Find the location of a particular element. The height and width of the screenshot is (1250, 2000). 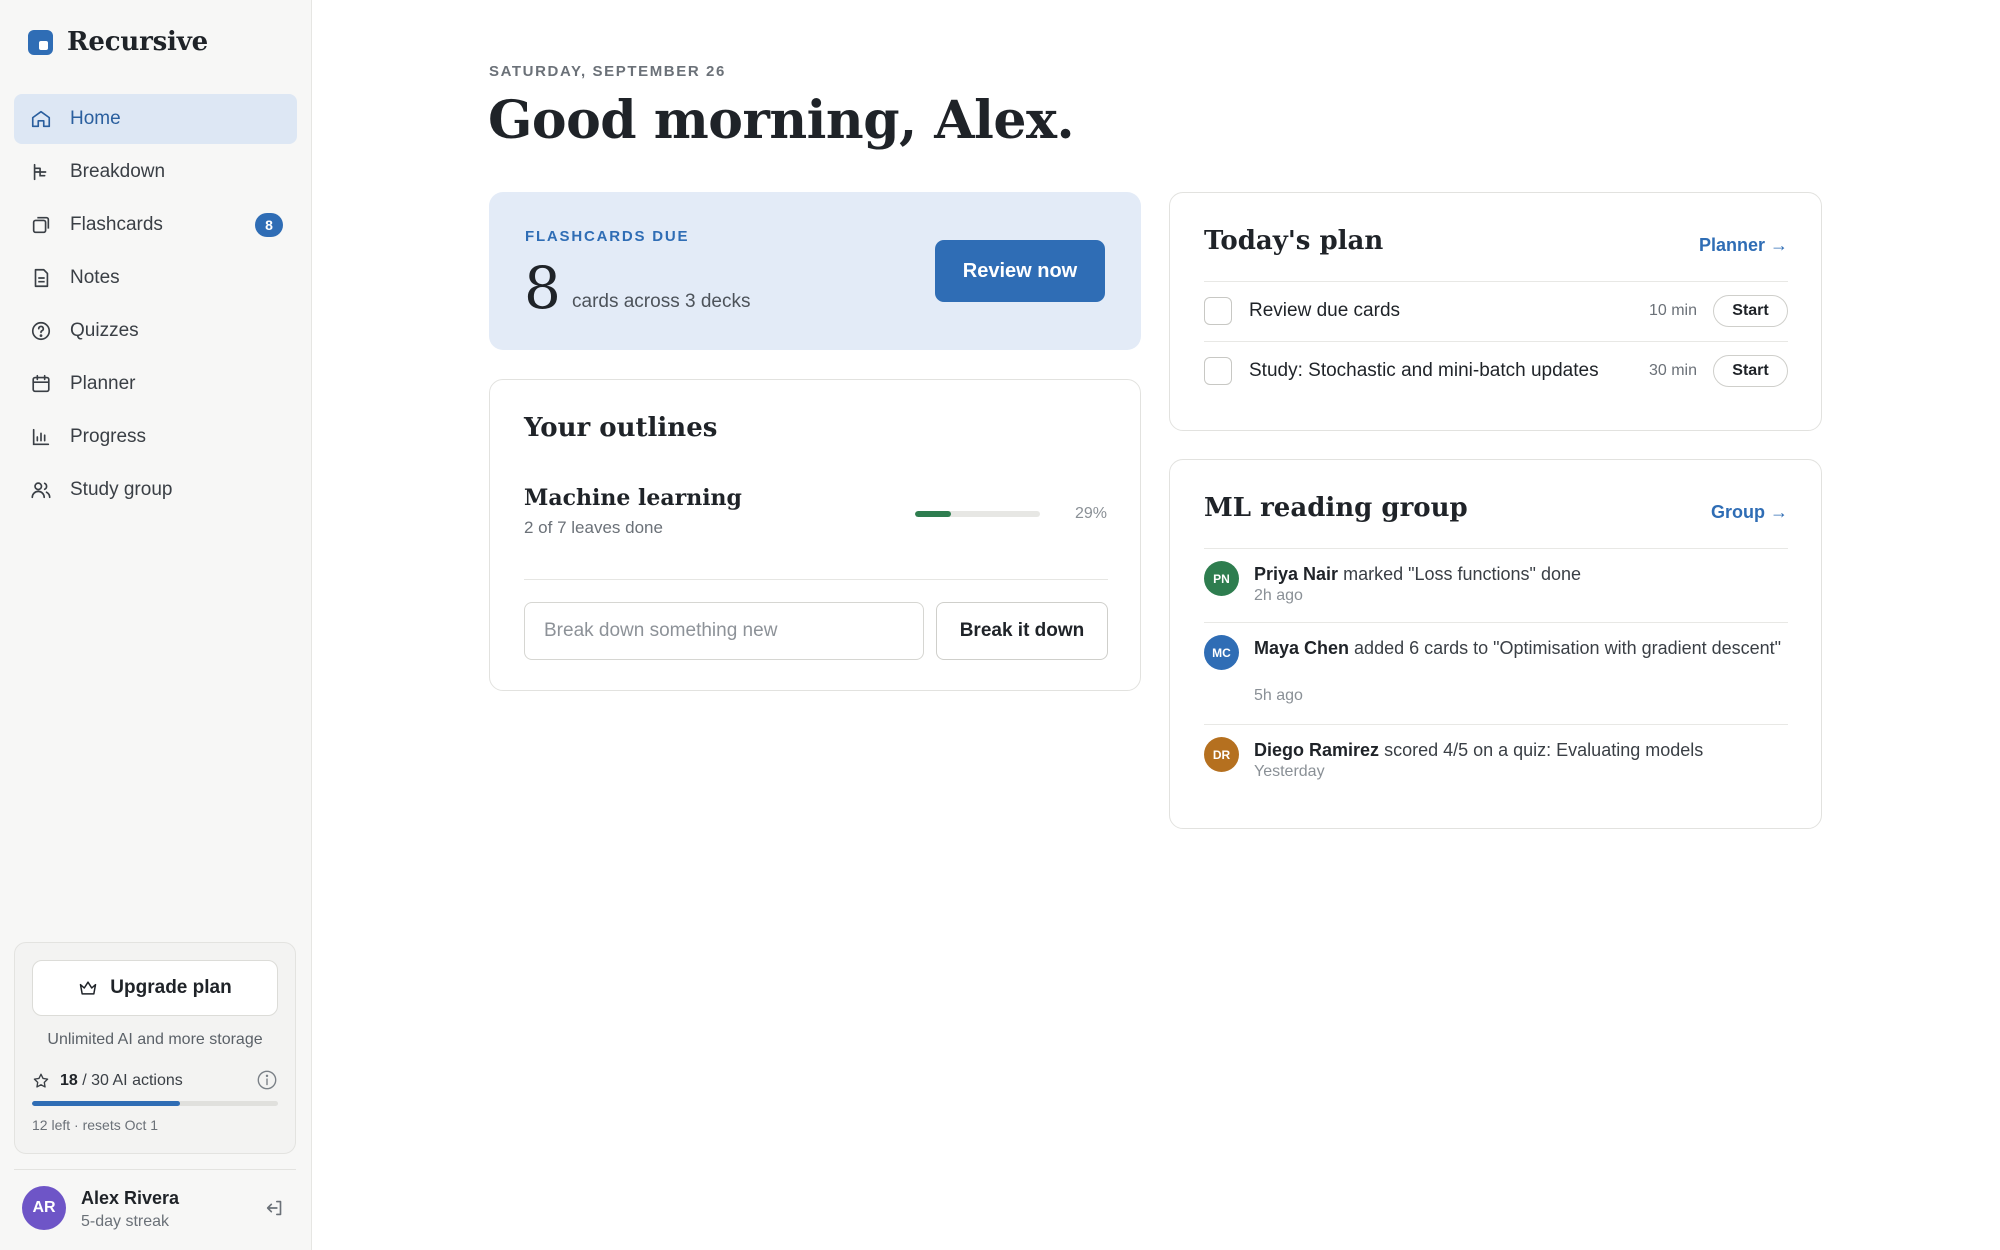

outline-percent: 29% is located at coordinates (1090, 513).